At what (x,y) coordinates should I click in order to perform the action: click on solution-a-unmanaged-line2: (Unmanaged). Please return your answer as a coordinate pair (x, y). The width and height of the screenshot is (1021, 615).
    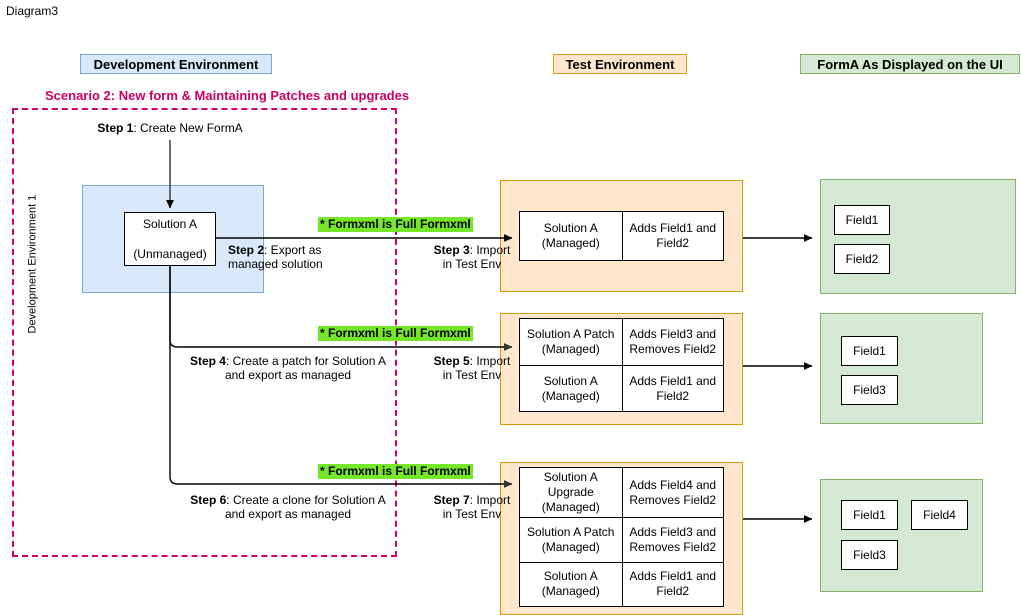
    Looking at the image, I should click on (170, 253).